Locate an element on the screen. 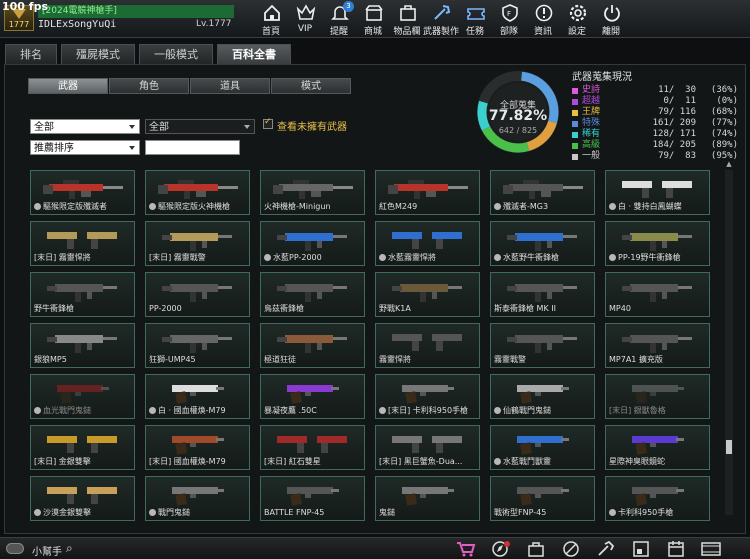 Image resolution: width=750 pixels, height=559 pixels. weapon-card: 狂獅-UMP45 is located at coordinates (197, 345).